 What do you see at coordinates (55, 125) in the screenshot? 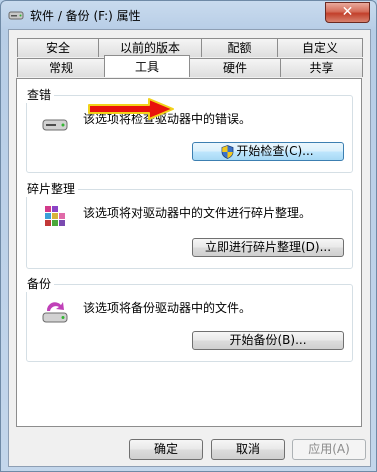
I see `drive-check-icon` at bounding box center [55, 125].